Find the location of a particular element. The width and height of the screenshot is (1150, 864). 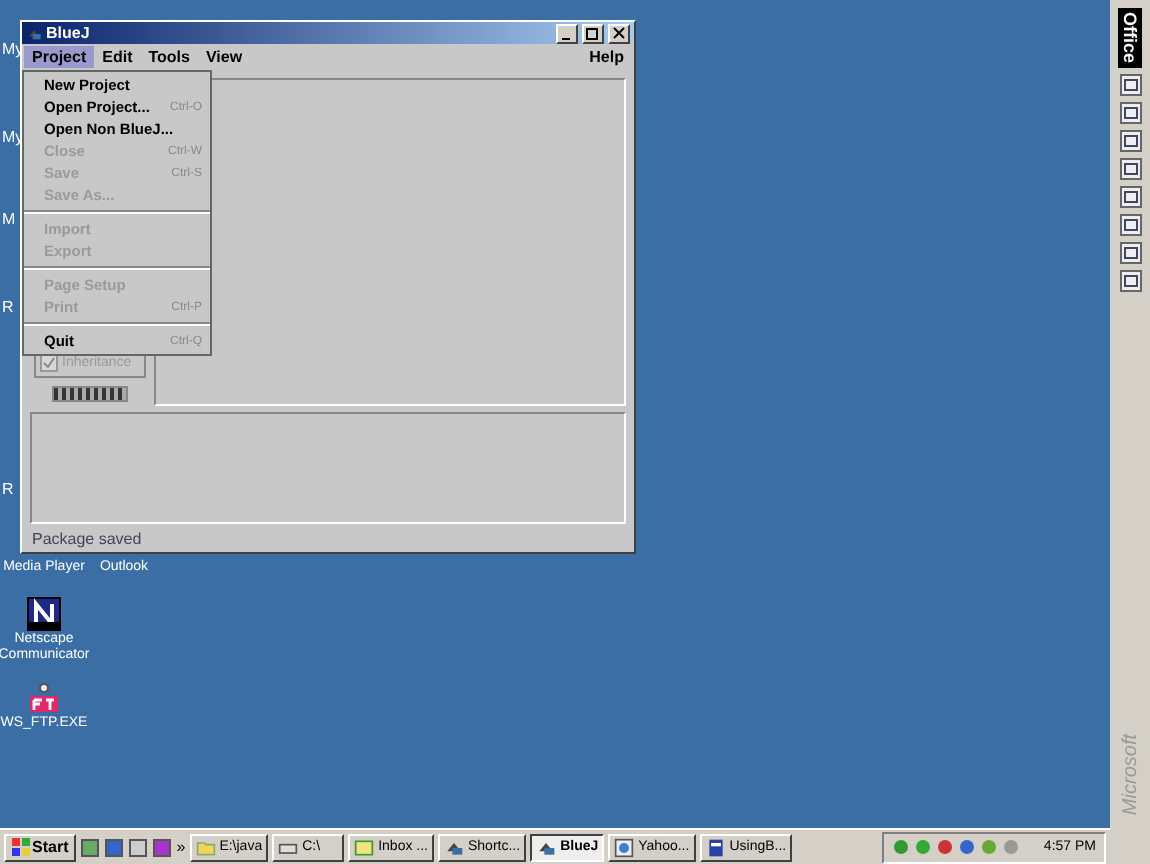

folder-icon is located at coordinates (205, 847).